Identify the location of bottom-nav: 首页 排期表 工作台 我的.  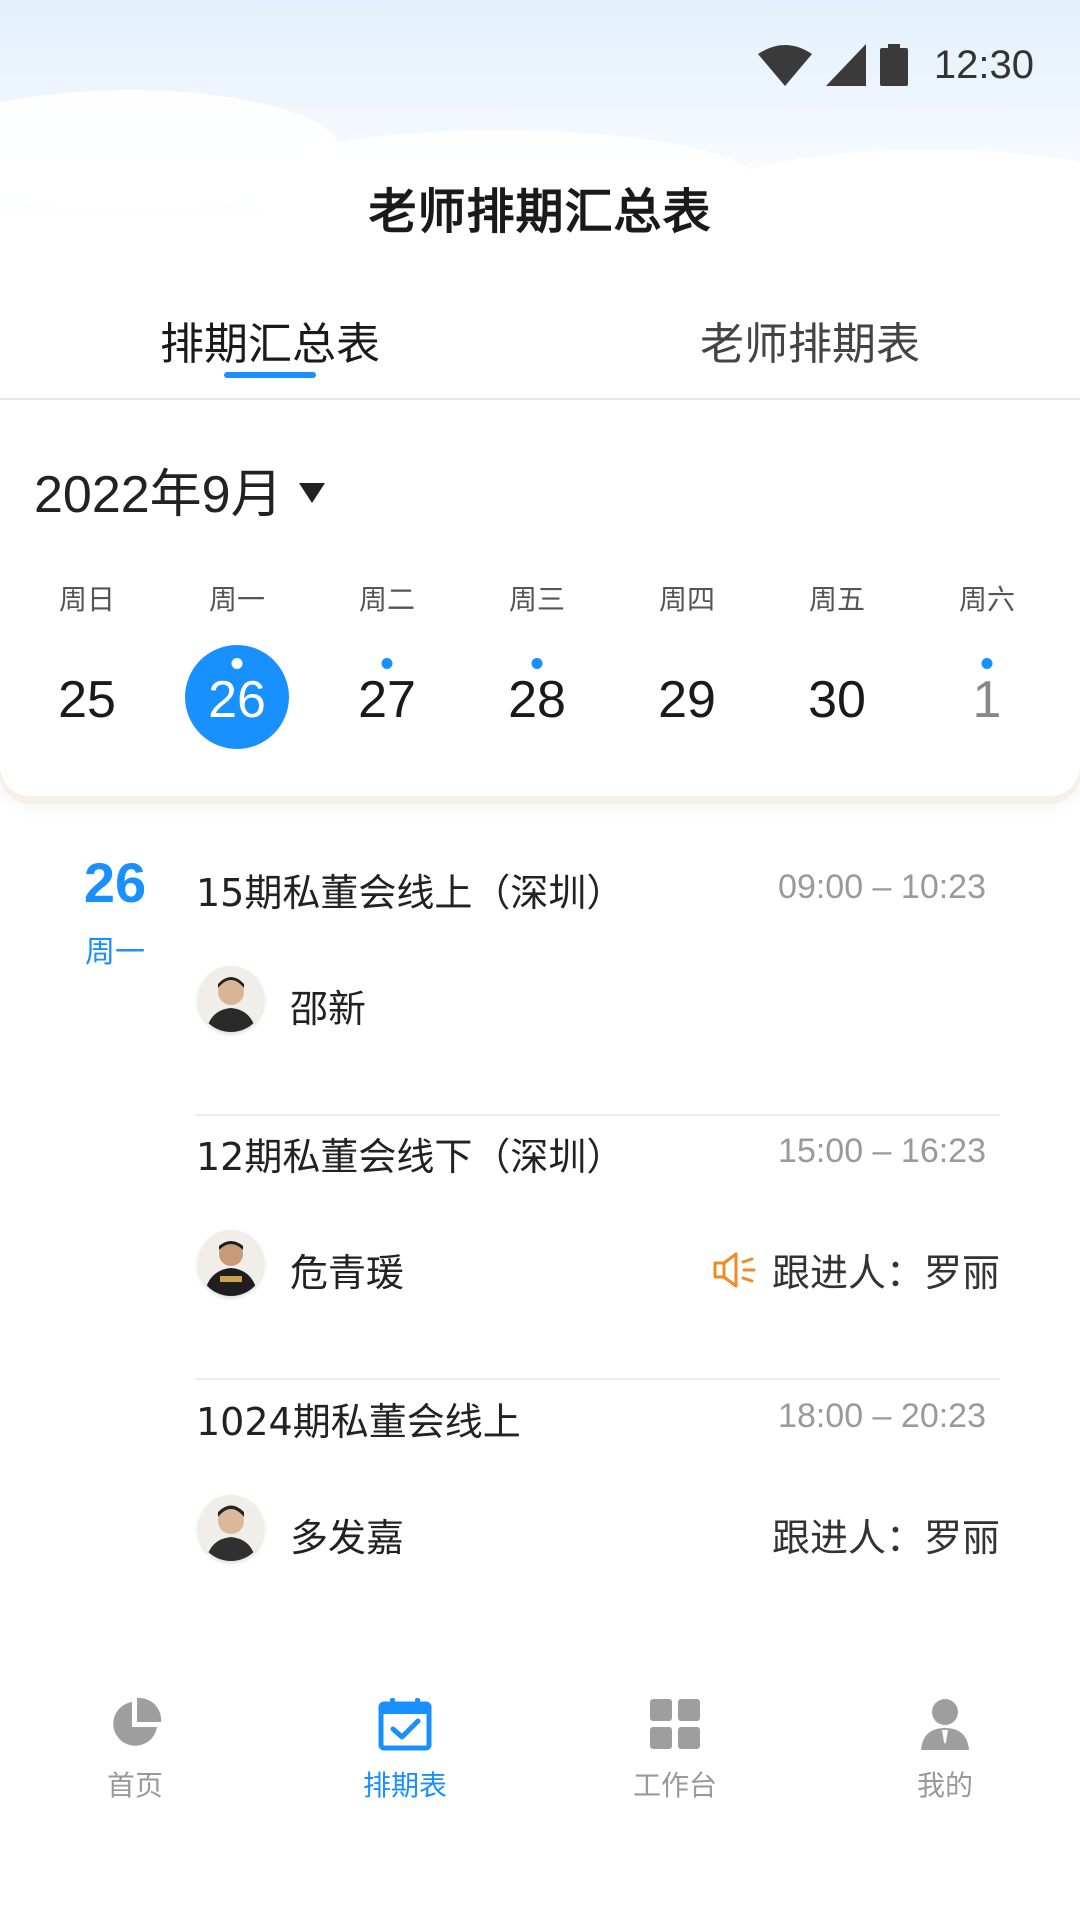
(540, 1758).